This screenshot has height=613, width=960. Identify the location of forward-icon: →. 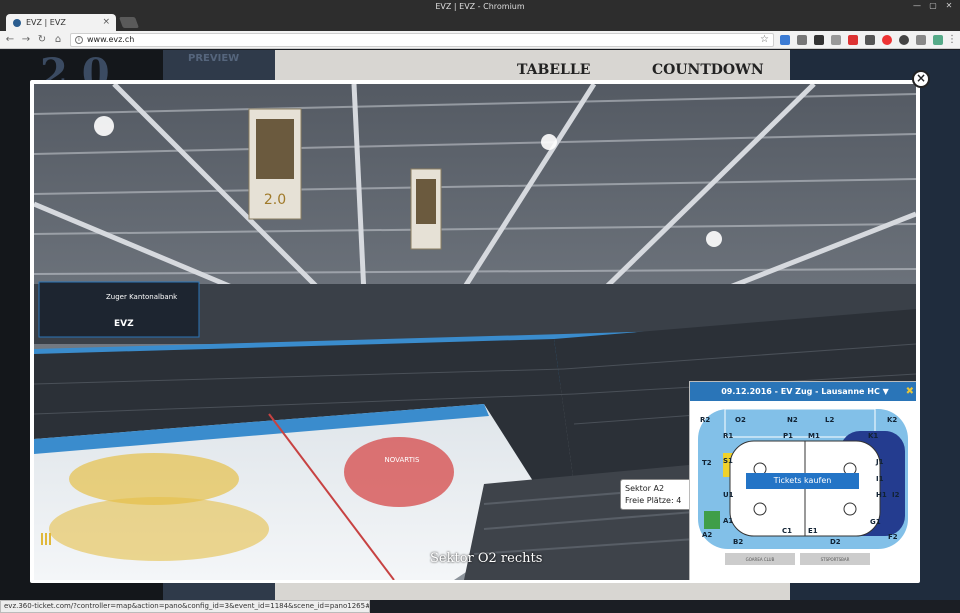
(26, 40).